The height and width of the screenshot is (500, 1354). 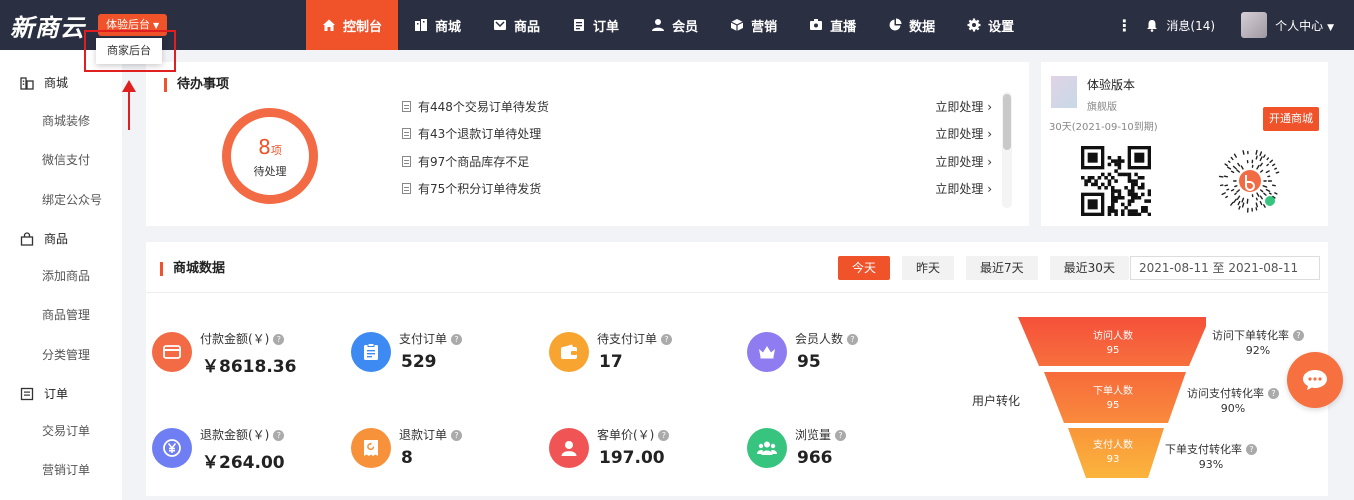 I want to click on metric-value: ￥264.00, so click(x=243, y=463).